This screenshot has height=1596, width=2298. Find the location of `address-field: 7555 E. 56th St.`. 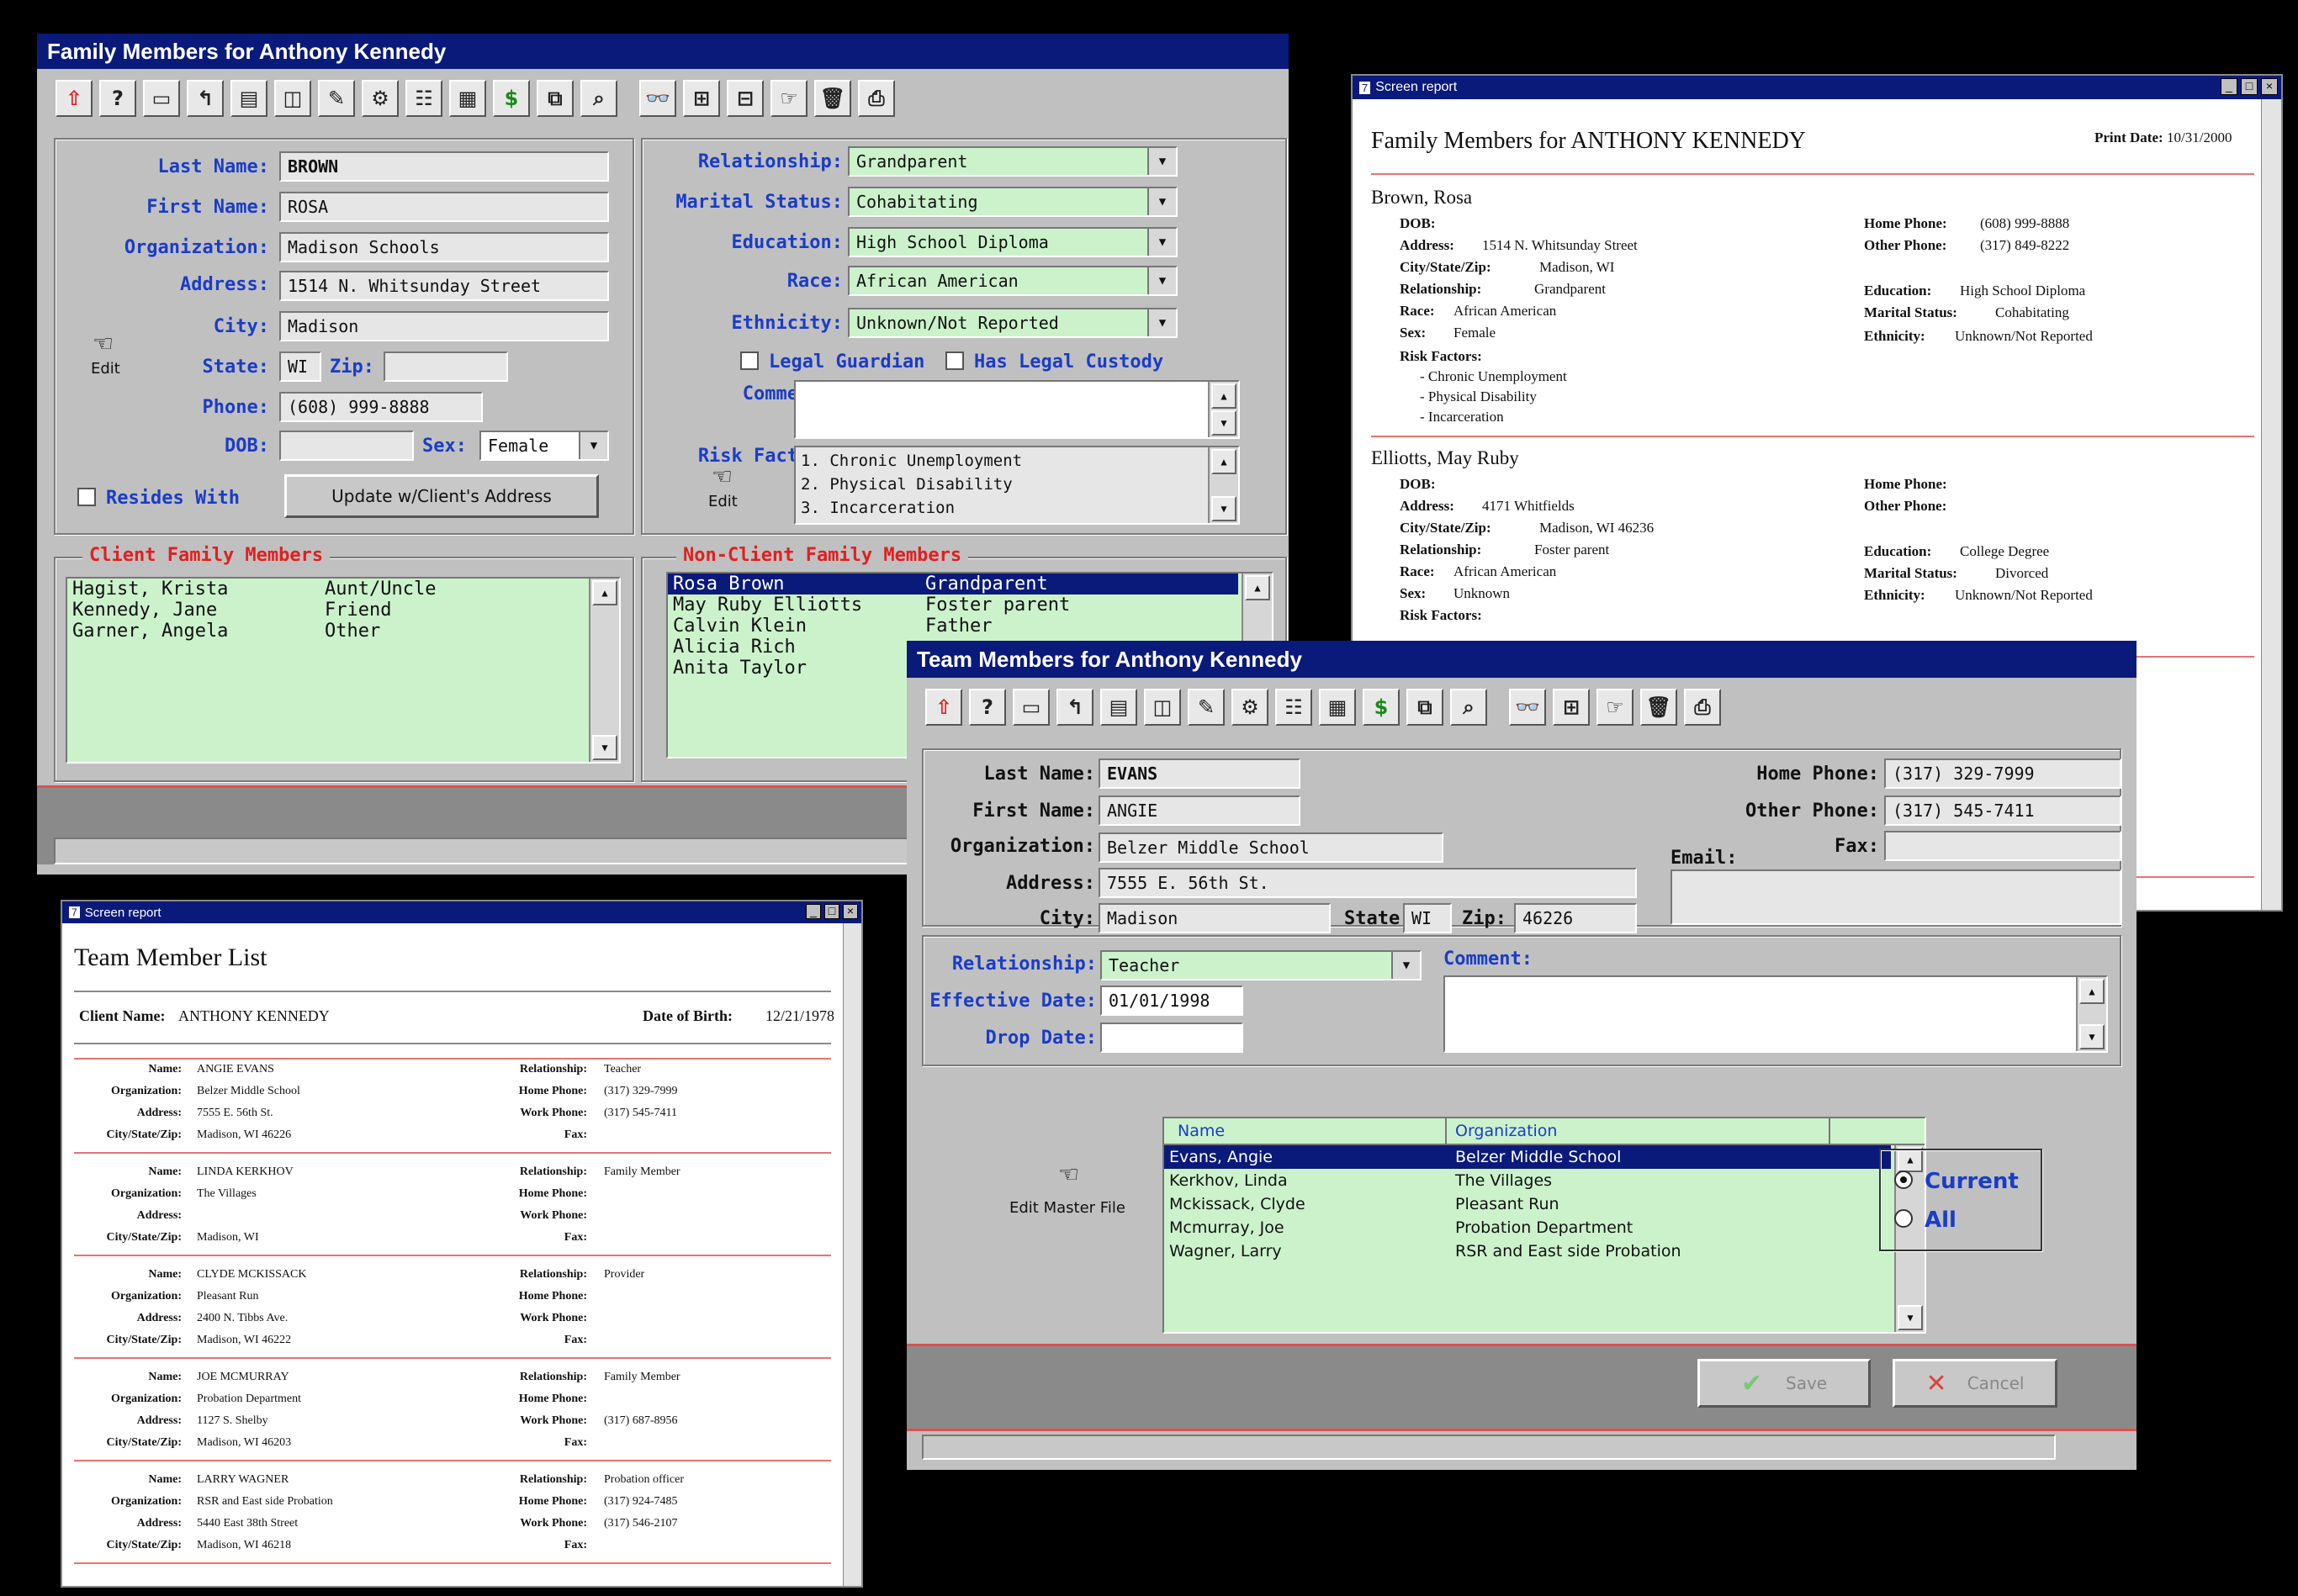

address-field: 7555 E. 56th St. is located at coordinates (1368, 883).